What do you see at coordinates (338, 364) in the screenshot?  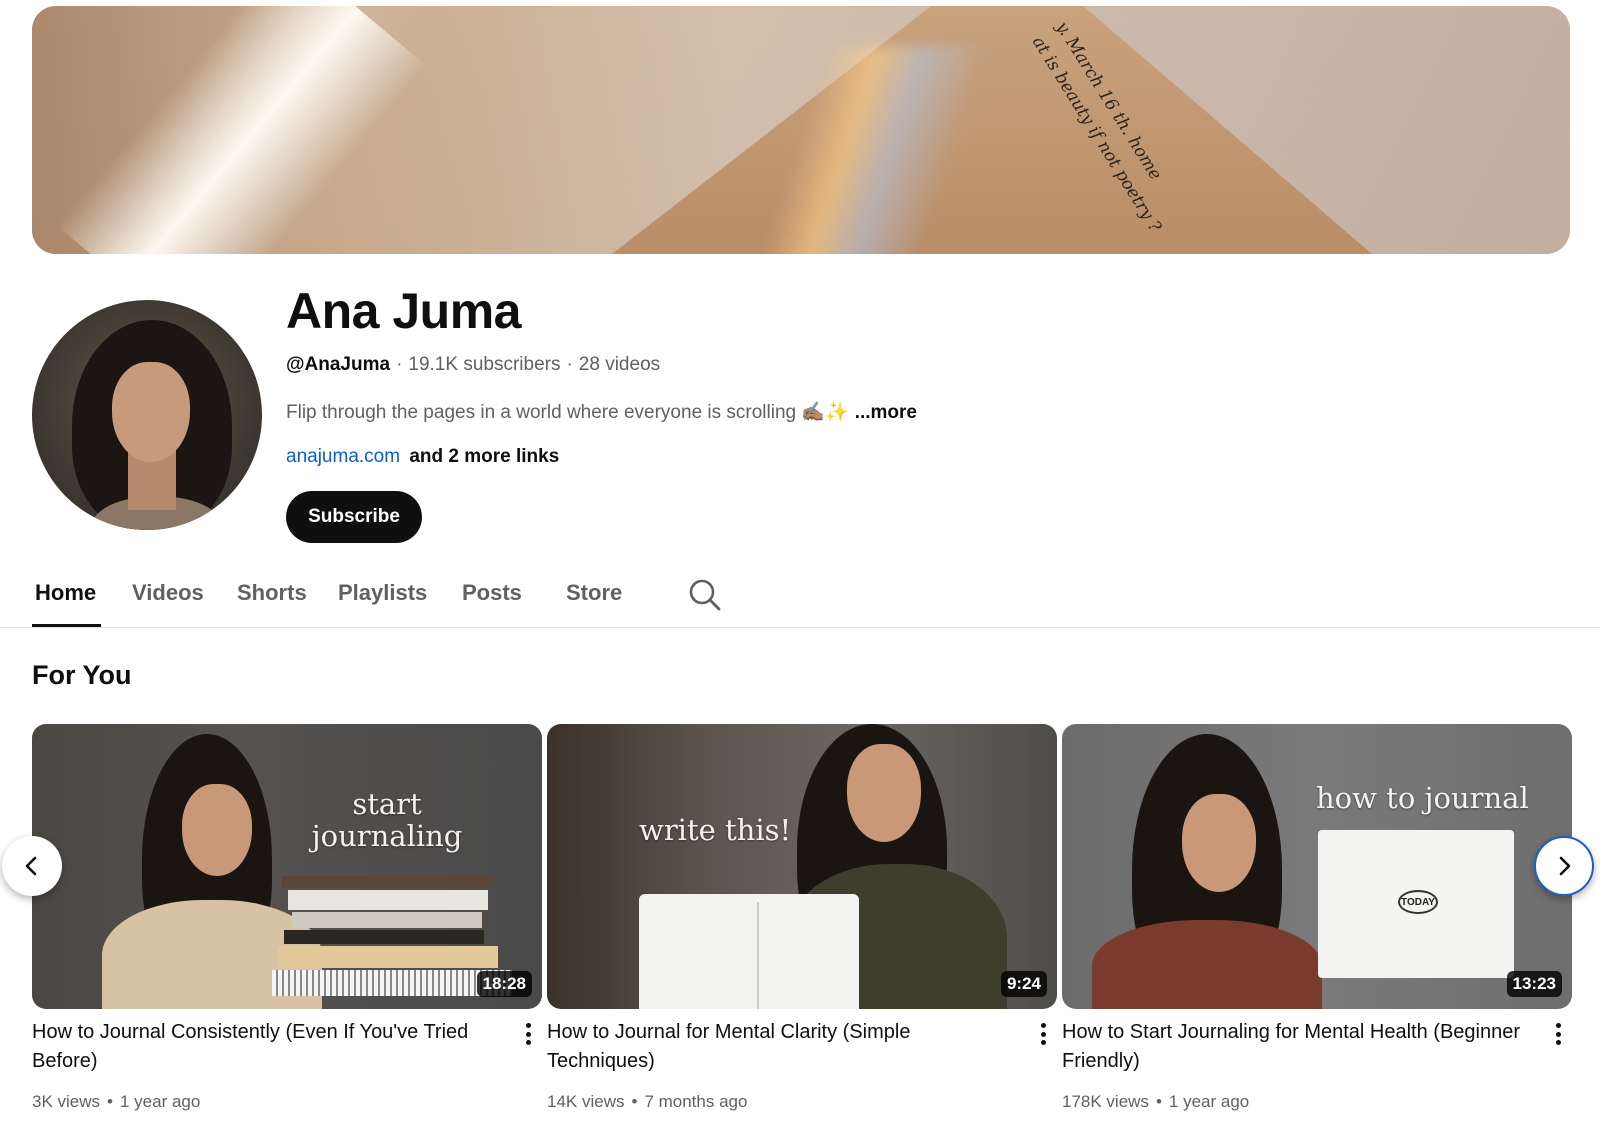 I see `channel-handle: @AnaJuma` at bounding box center [338, 364].